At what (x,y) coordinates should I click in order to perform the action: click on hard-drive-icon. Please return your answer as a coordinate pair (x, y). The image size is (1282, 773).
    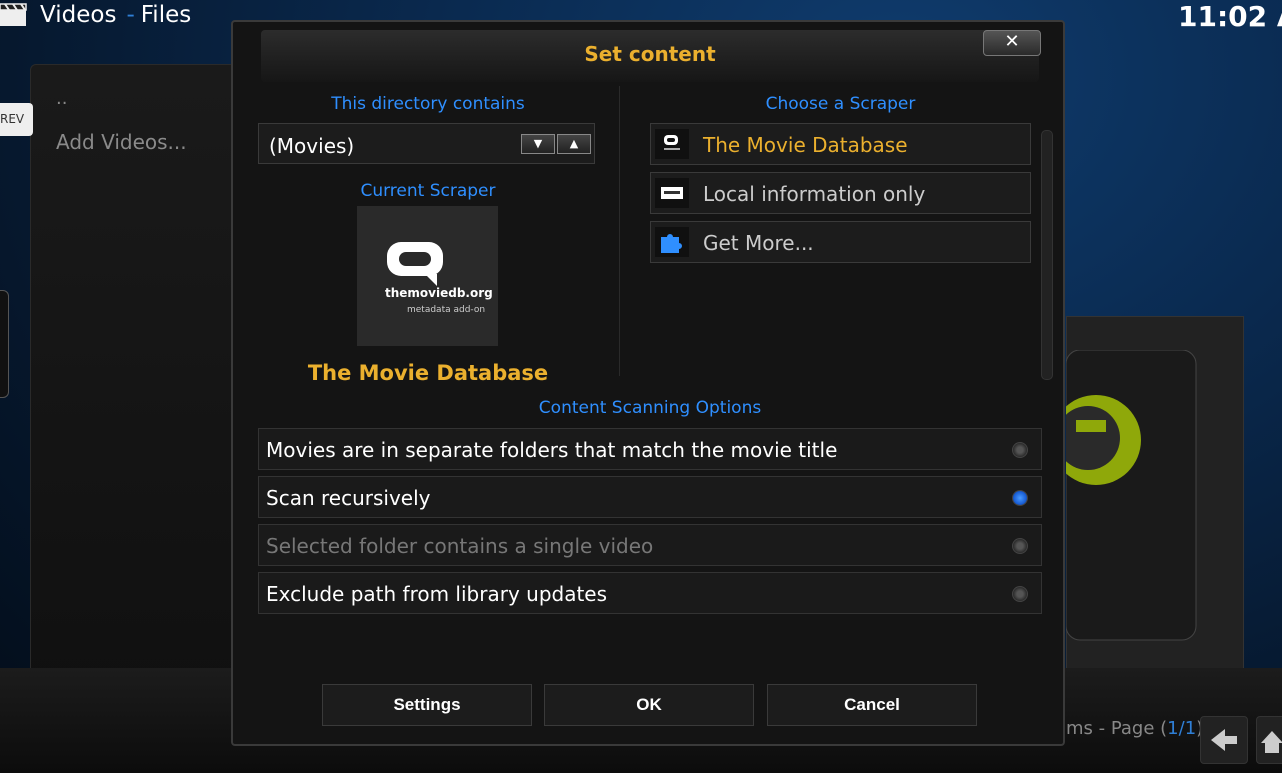
    Looking at the image, I should click on (1131, 495).